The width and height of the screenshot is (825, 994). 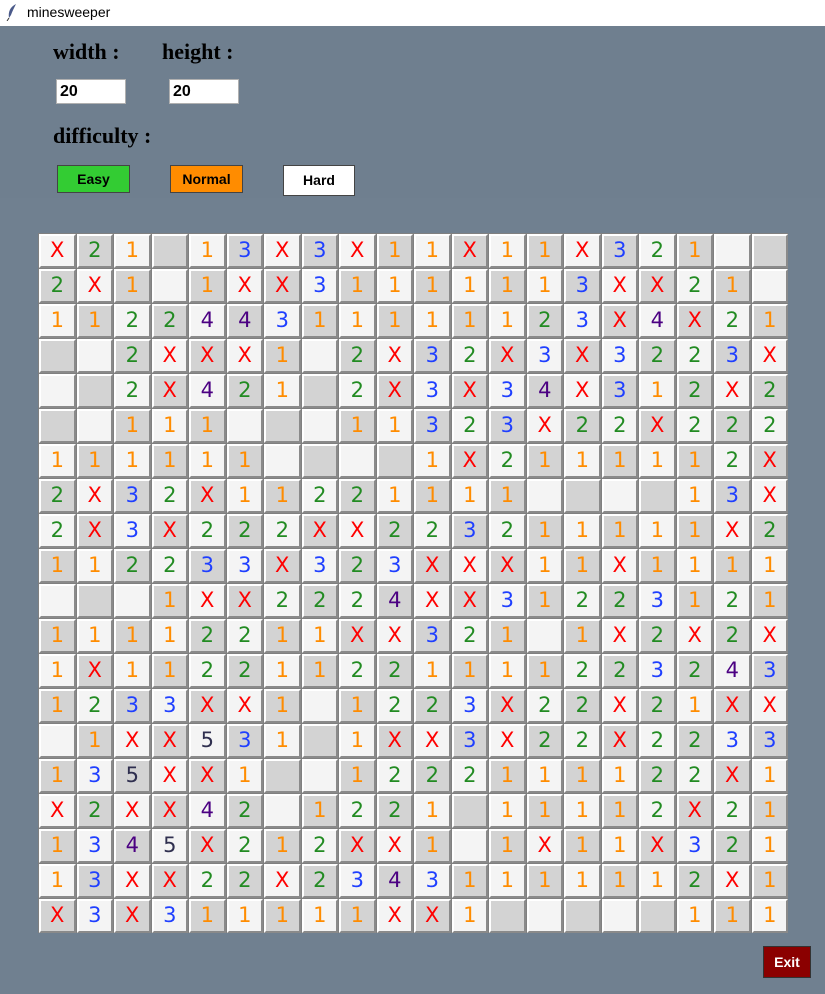 I want to click on exit-button: Exit, so click(x=787, y=962).